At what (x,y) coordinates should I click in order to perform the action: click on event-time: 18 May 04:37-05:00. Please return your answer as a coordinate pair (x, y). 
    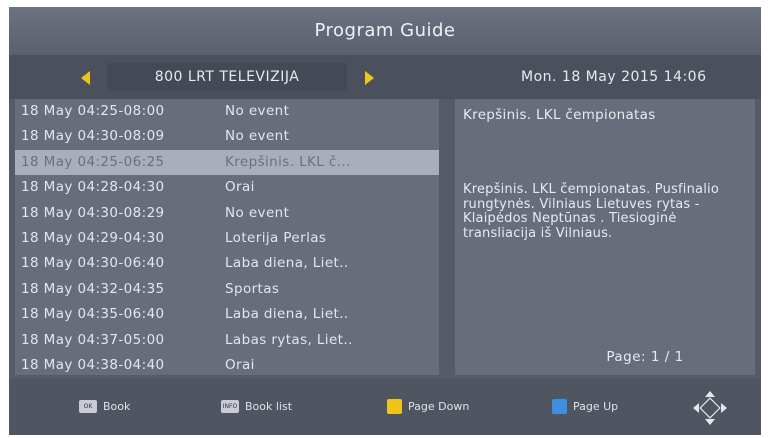
    Looking at the image, I should click on (93, 339).